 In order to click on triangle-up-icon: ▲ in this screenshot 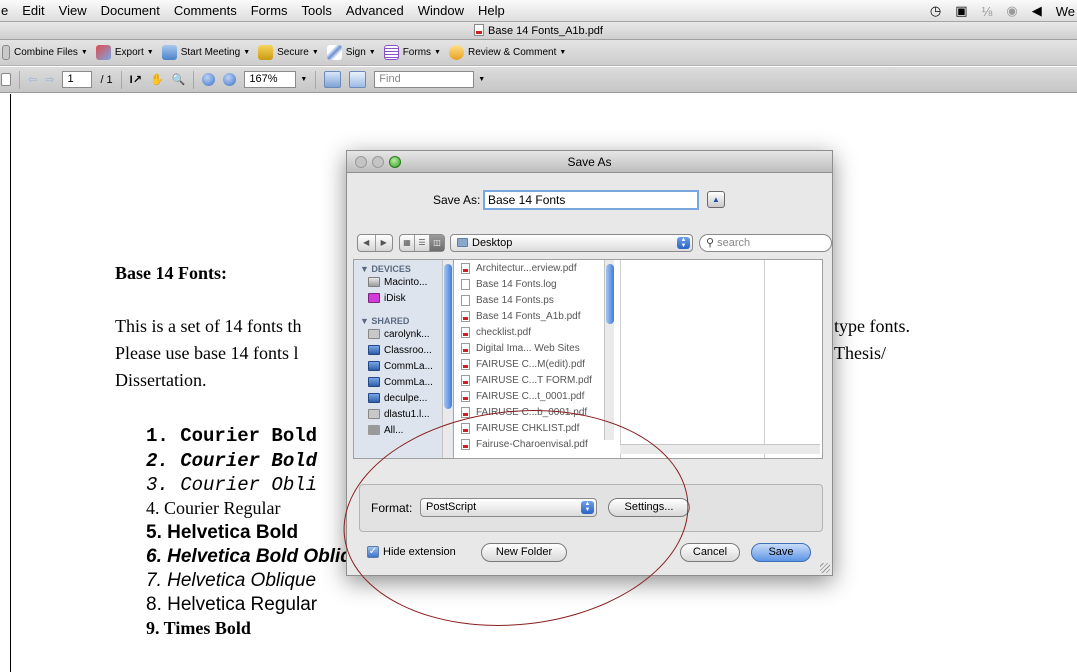, I will do `click(716, 199)`.